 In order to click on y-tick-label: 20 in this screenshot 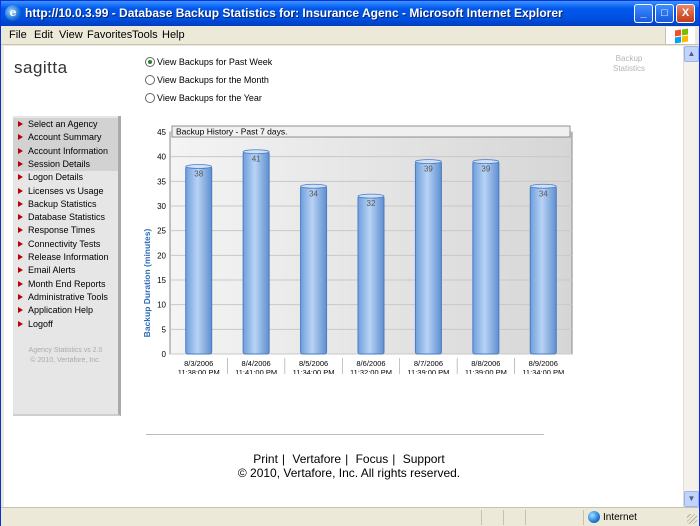, I will do `click(161, 255)`.